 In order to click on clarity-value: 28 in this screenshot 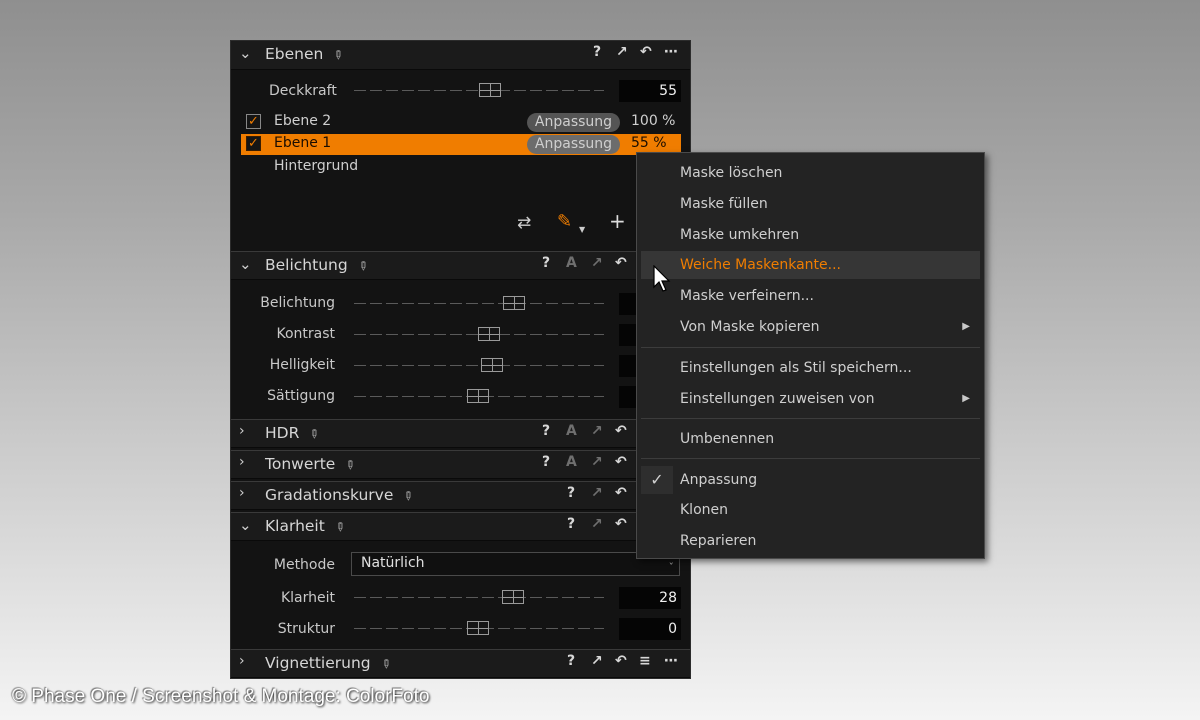, I will do `click(650, 598)`.